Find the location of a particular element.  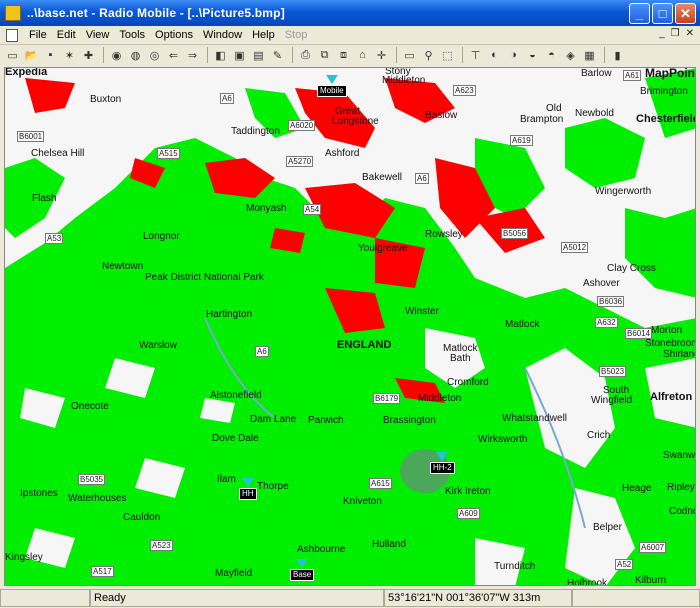

menu-tools: Tools is located at coordinates (132, 35).